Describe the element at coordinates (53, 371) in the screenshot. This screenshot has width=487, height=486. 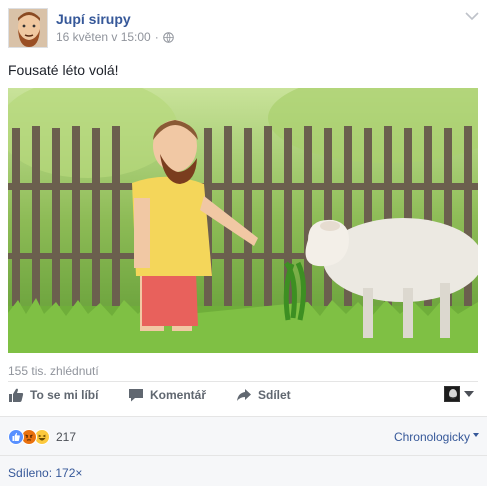
I see `view-count: 155 tis. zhlédnutí` at that location.